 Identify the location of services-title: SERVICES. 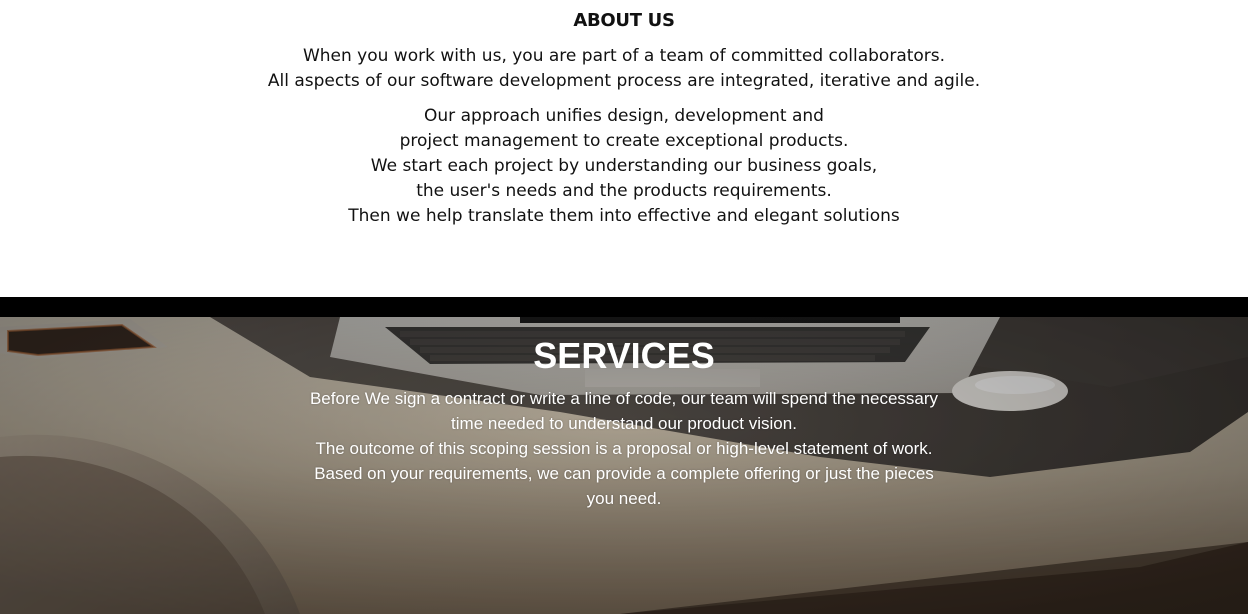
(624, 355).